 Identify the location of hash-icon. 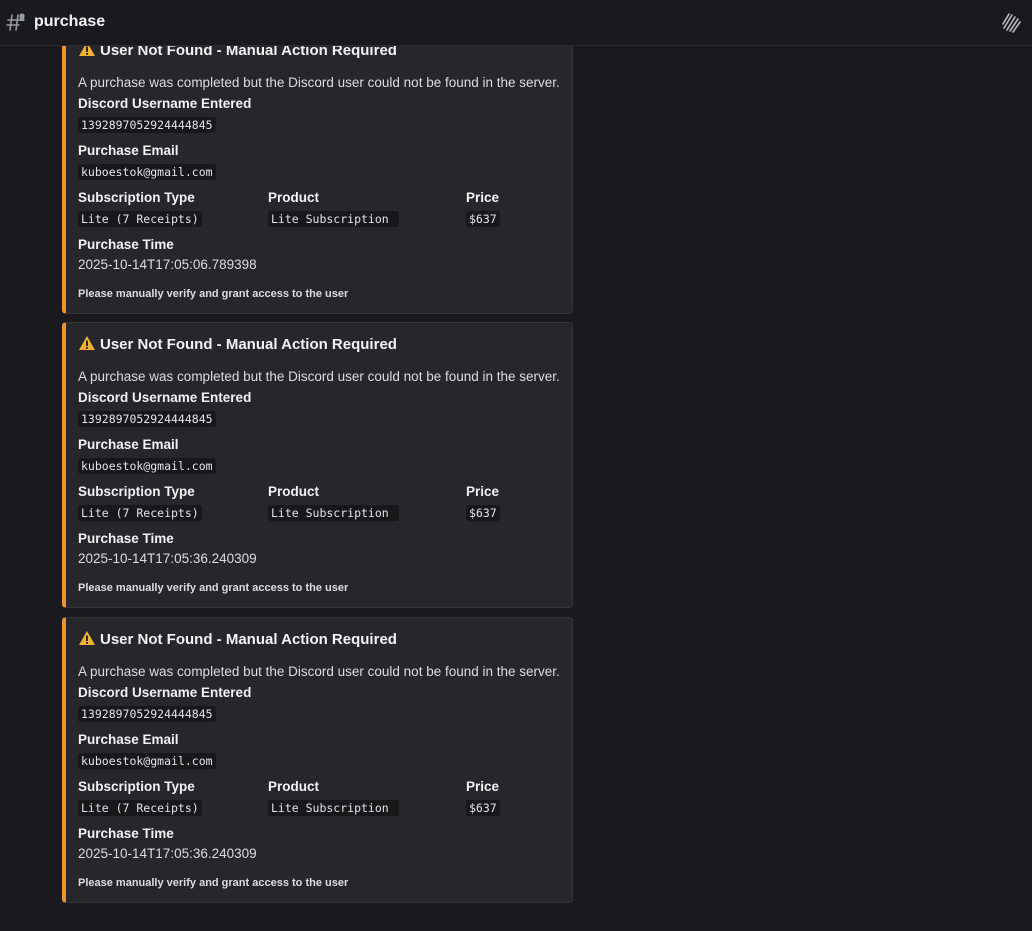
(15, 22).